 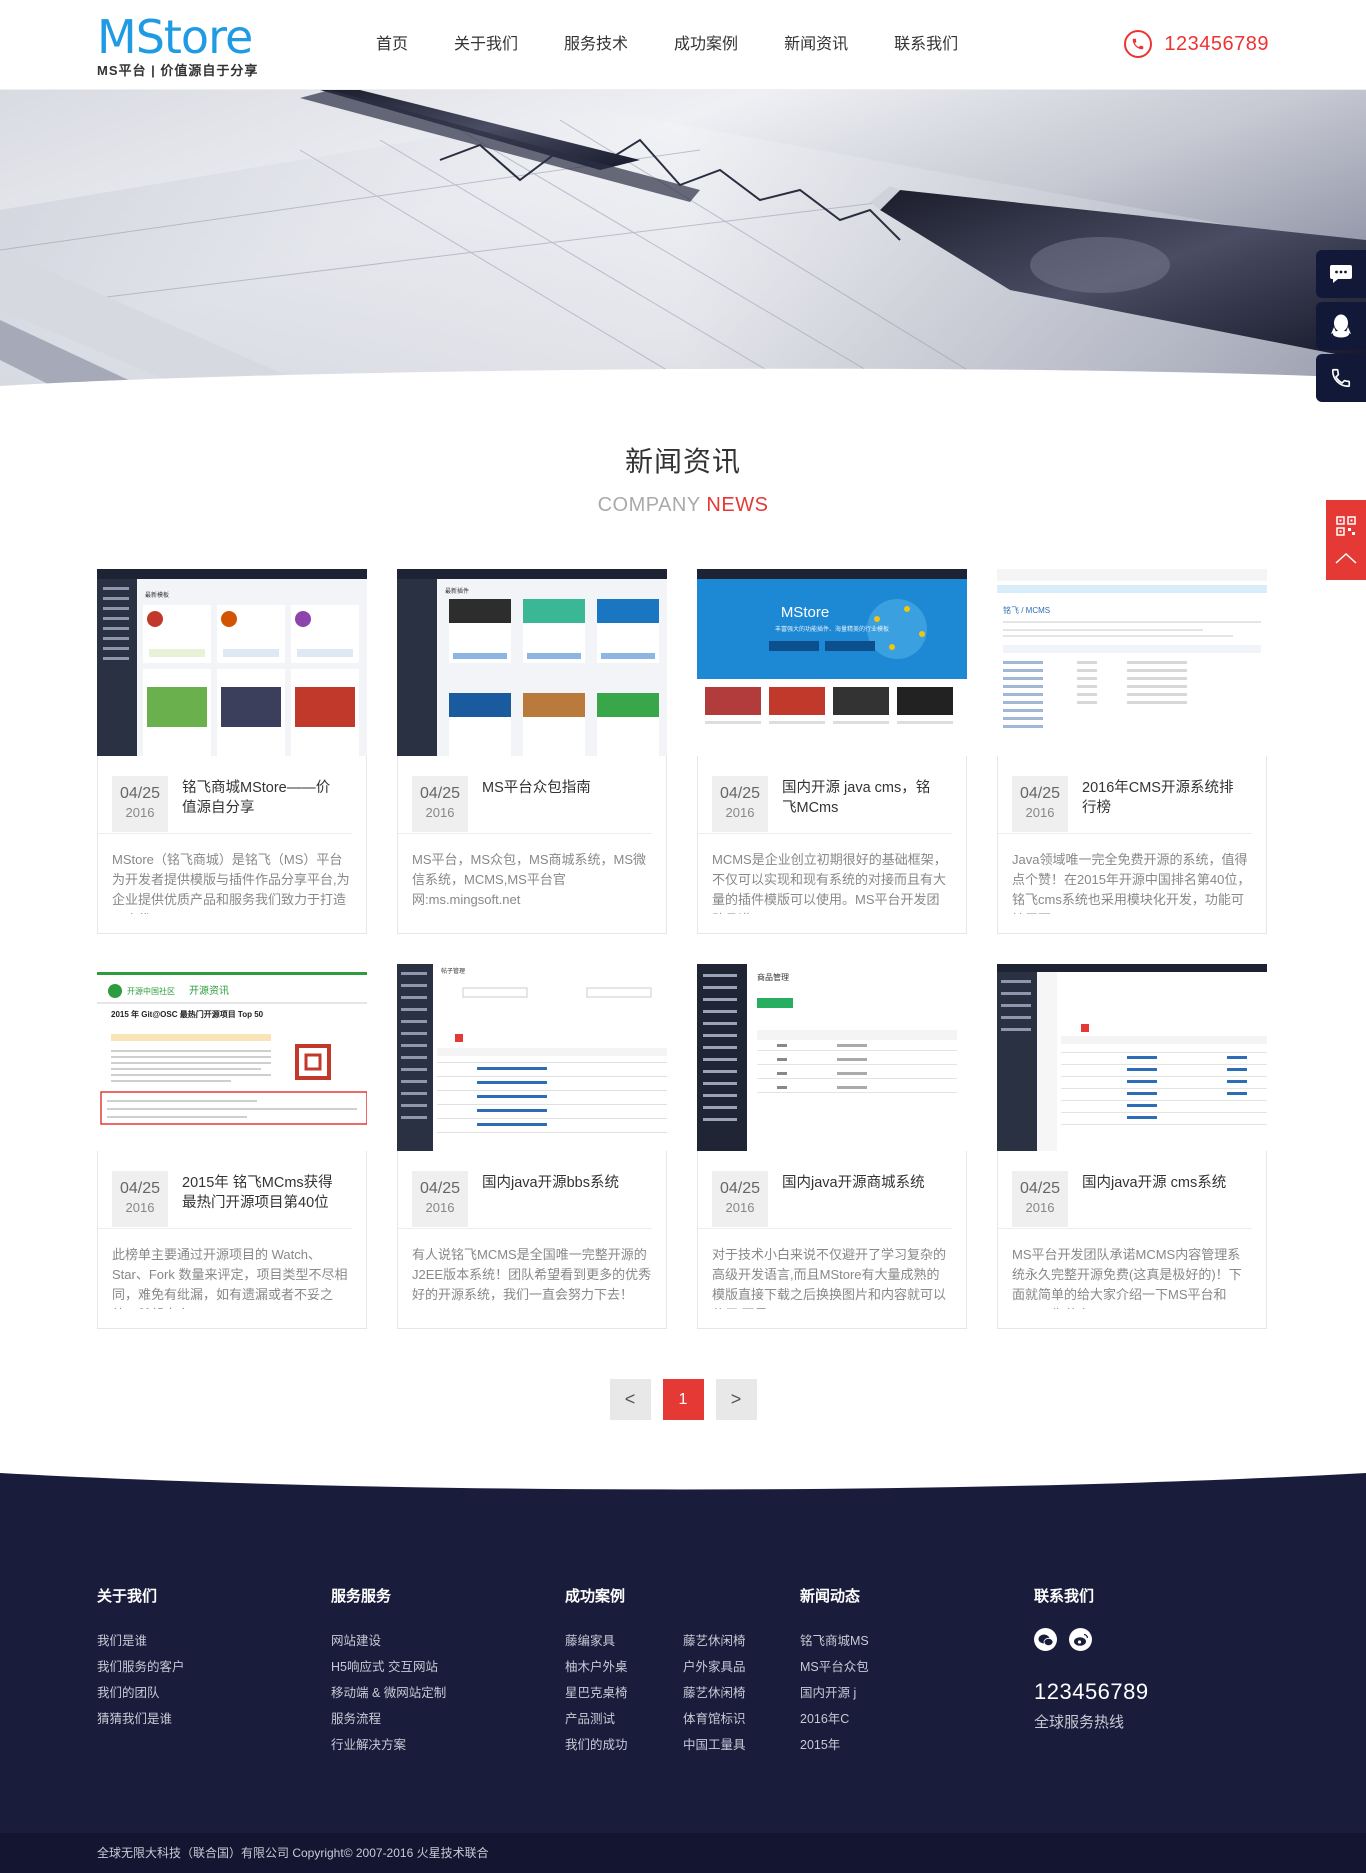 I want to click on card-header: 04/25 2016 国内java开源商城系统, so click(x=825, y=1190).